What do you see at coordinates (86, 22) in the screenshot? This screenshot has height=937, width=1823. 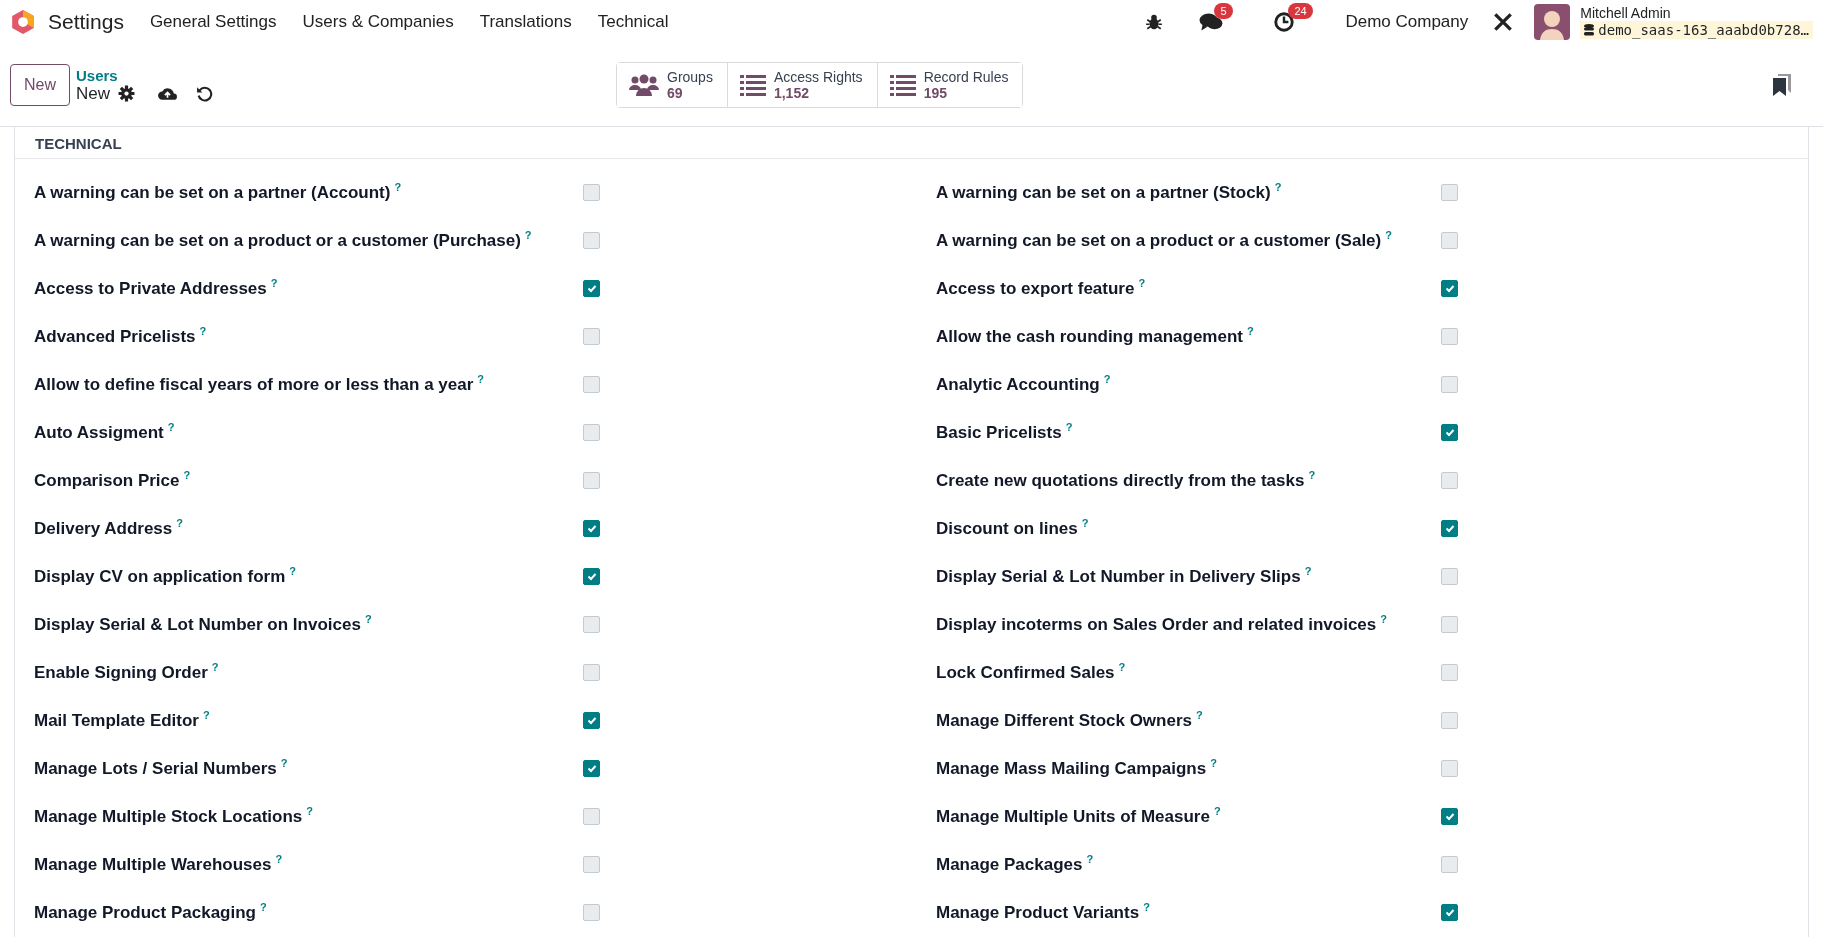 I see `app-name: Settings` at bounding box center [86, 22].